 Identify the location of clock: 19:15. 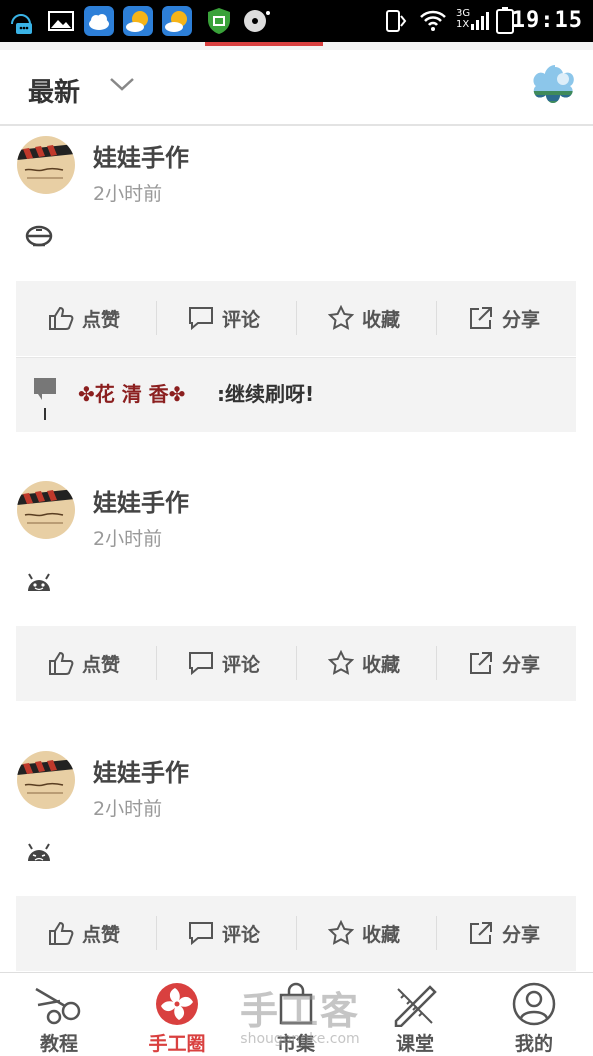
(547, 20).